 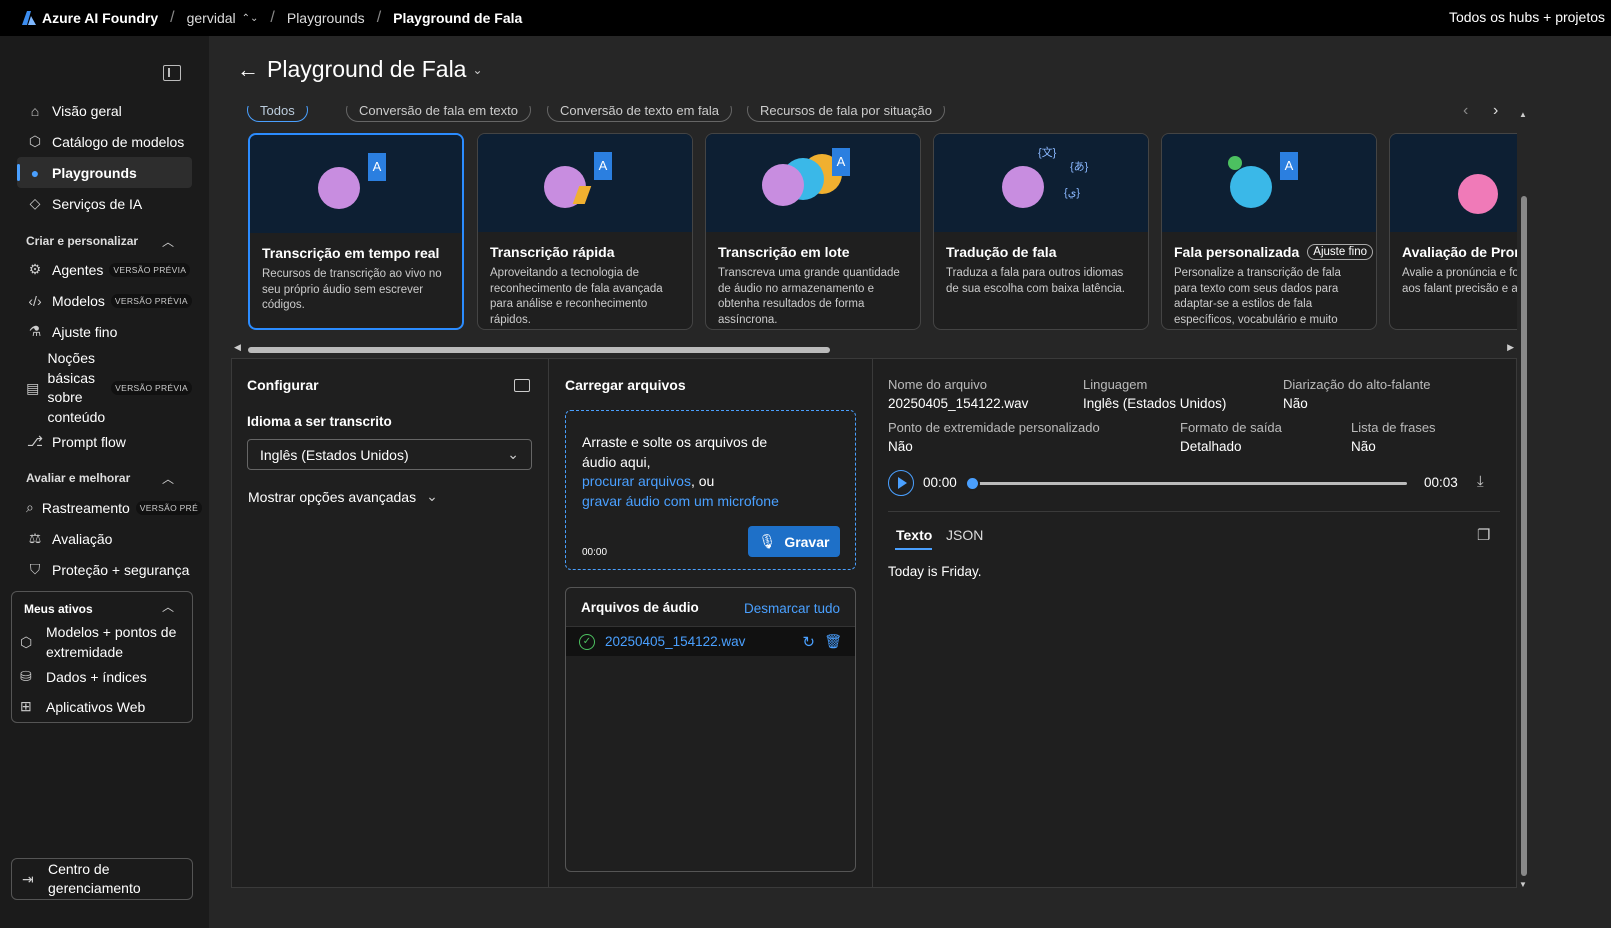 I want to click on sidebar-item-safety: ⛉ Proteção + segurança, so click(x=104, y=569).